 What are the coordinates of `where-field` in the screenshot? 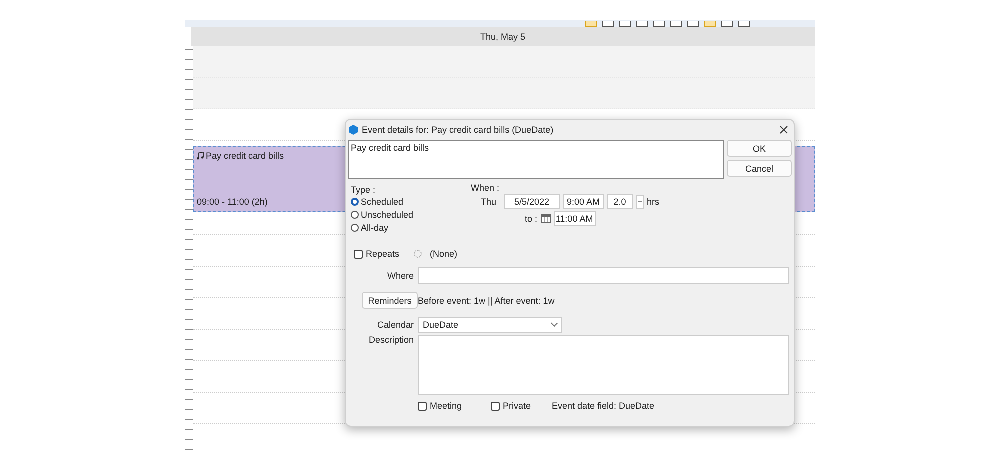 It's located at (603, 275).